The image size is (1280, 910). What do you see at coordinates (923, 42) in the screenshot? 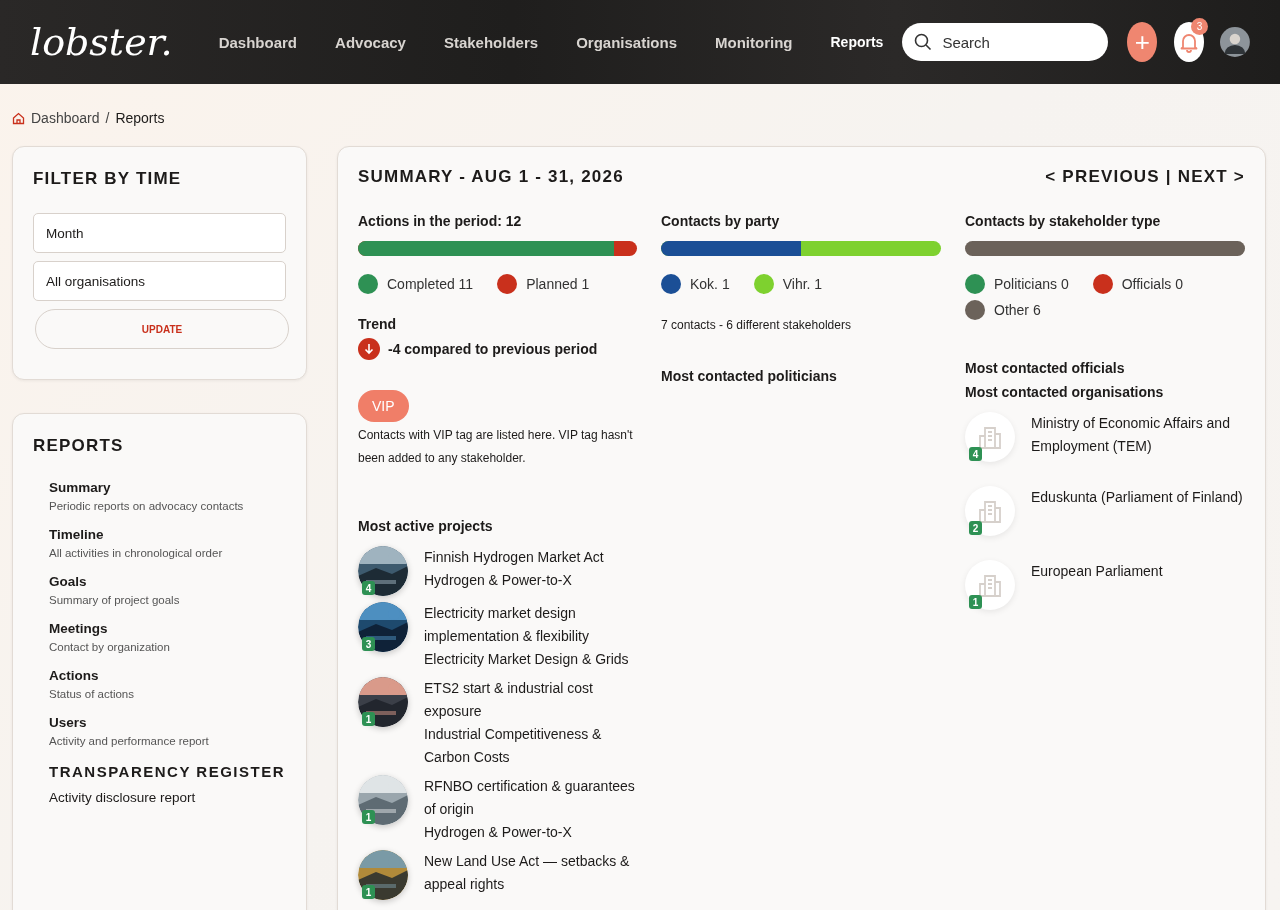
I see `search-icon` at bounding box center [923, 42].